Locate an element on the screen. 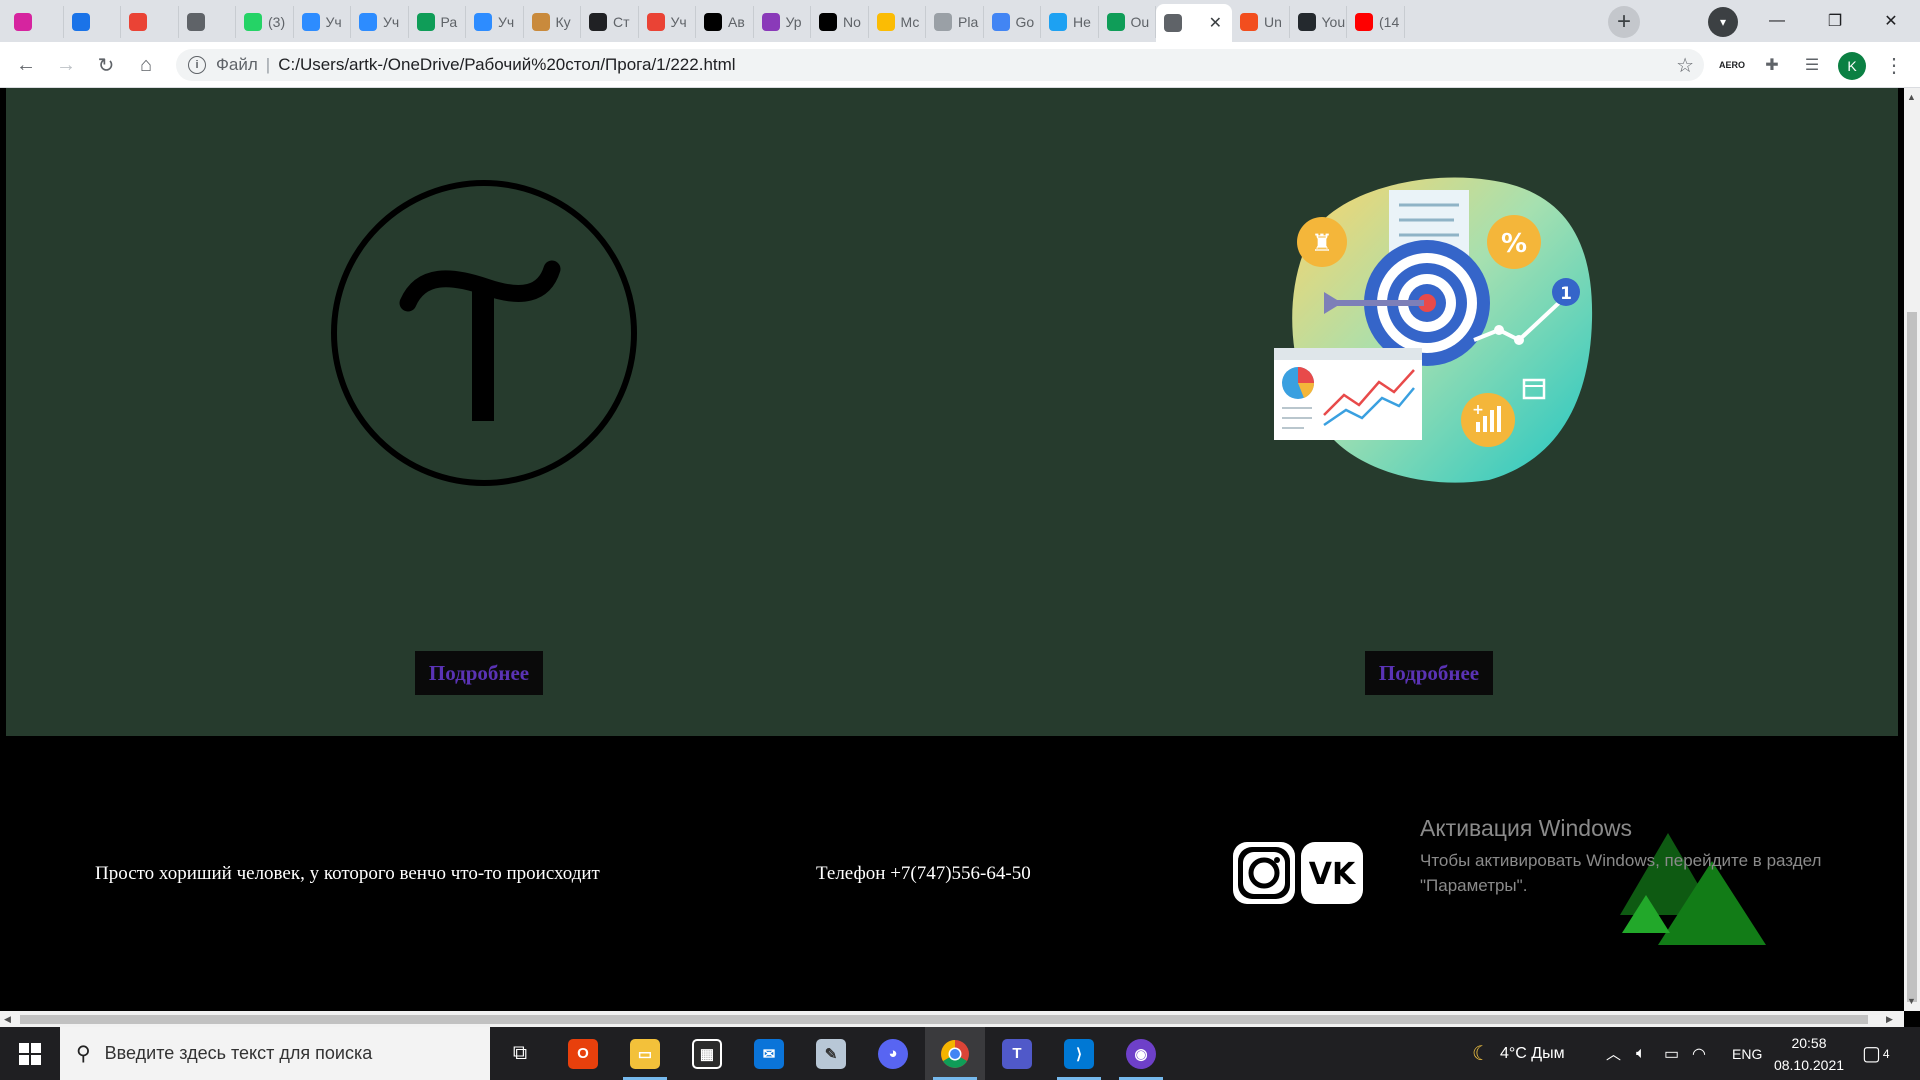 This screenshot has height=1080, width=1920. taskbar-github-desktop: ◉ is located at coordinates (1141, 1053).